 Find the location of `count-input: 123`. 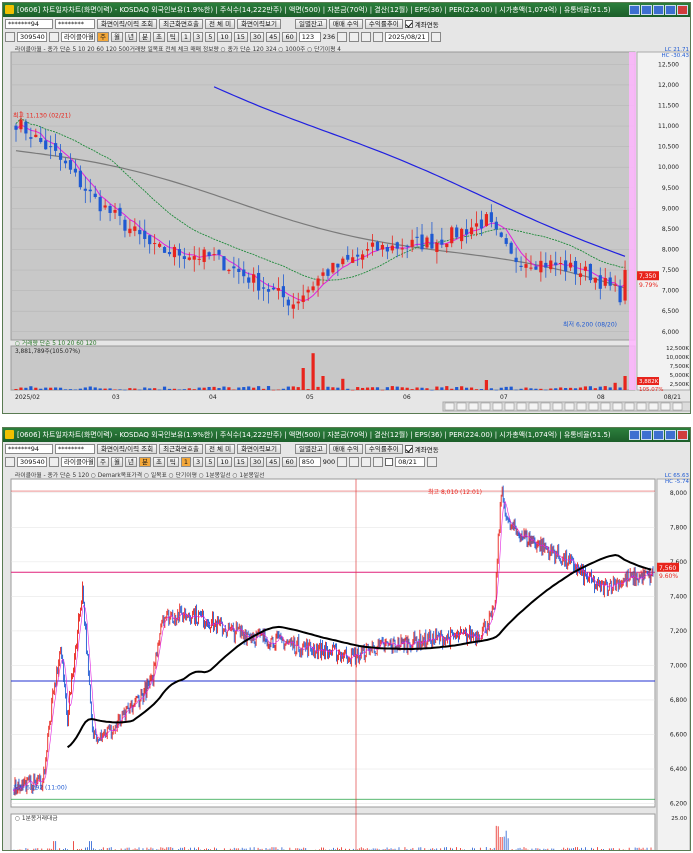

count-input: 123 is located at coordinates (309, 37).